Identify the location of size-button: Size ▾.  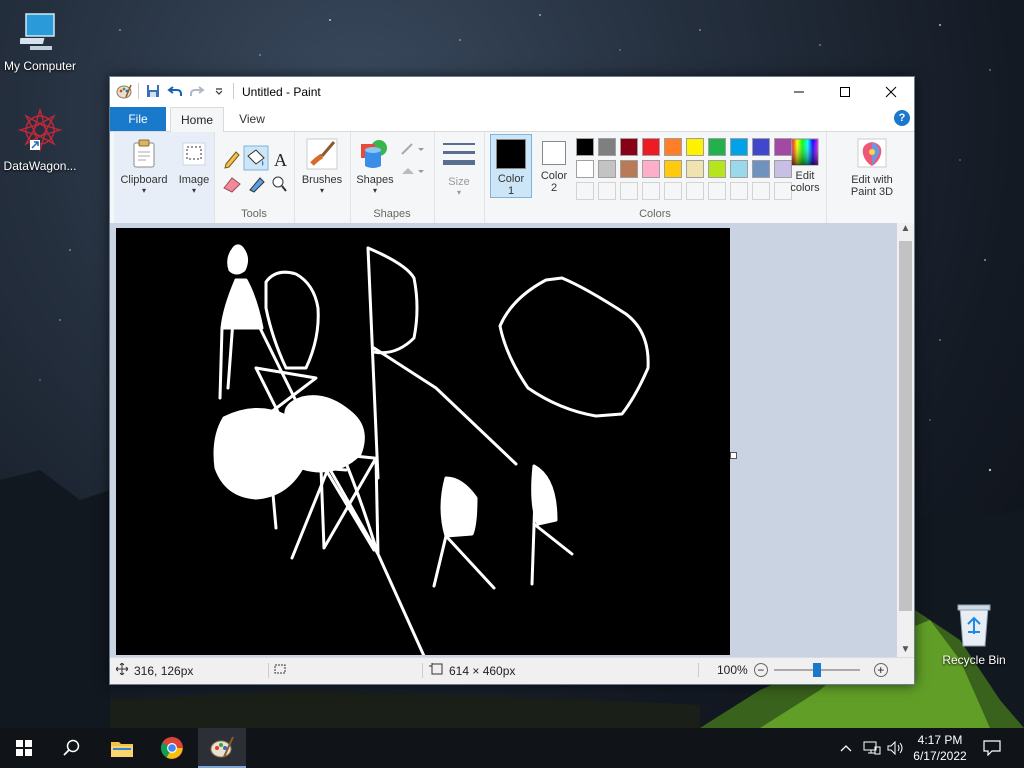
(459, 168).